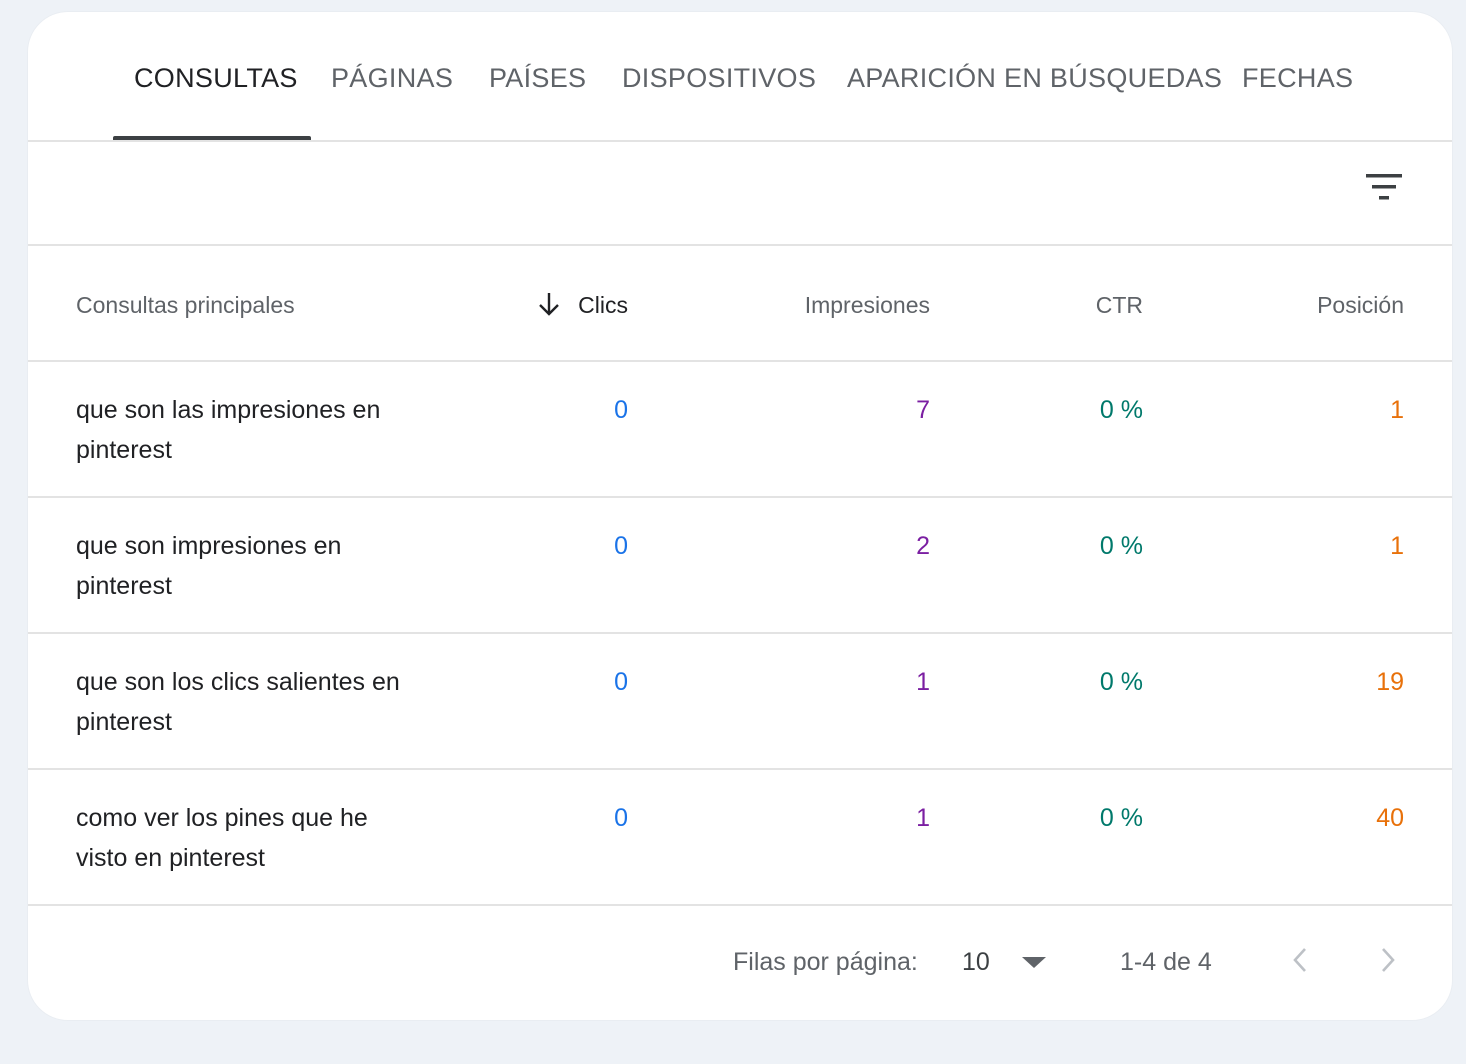  I want to click on rows-per-page-value: 10, so click(976, 962).